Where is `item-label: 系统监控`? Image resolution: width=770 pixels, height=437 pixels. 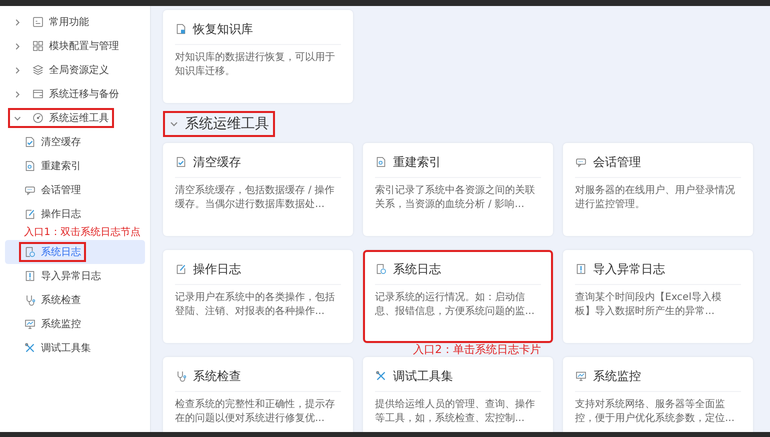
item-label: 系统监控 is located at coordinates (61, 324).